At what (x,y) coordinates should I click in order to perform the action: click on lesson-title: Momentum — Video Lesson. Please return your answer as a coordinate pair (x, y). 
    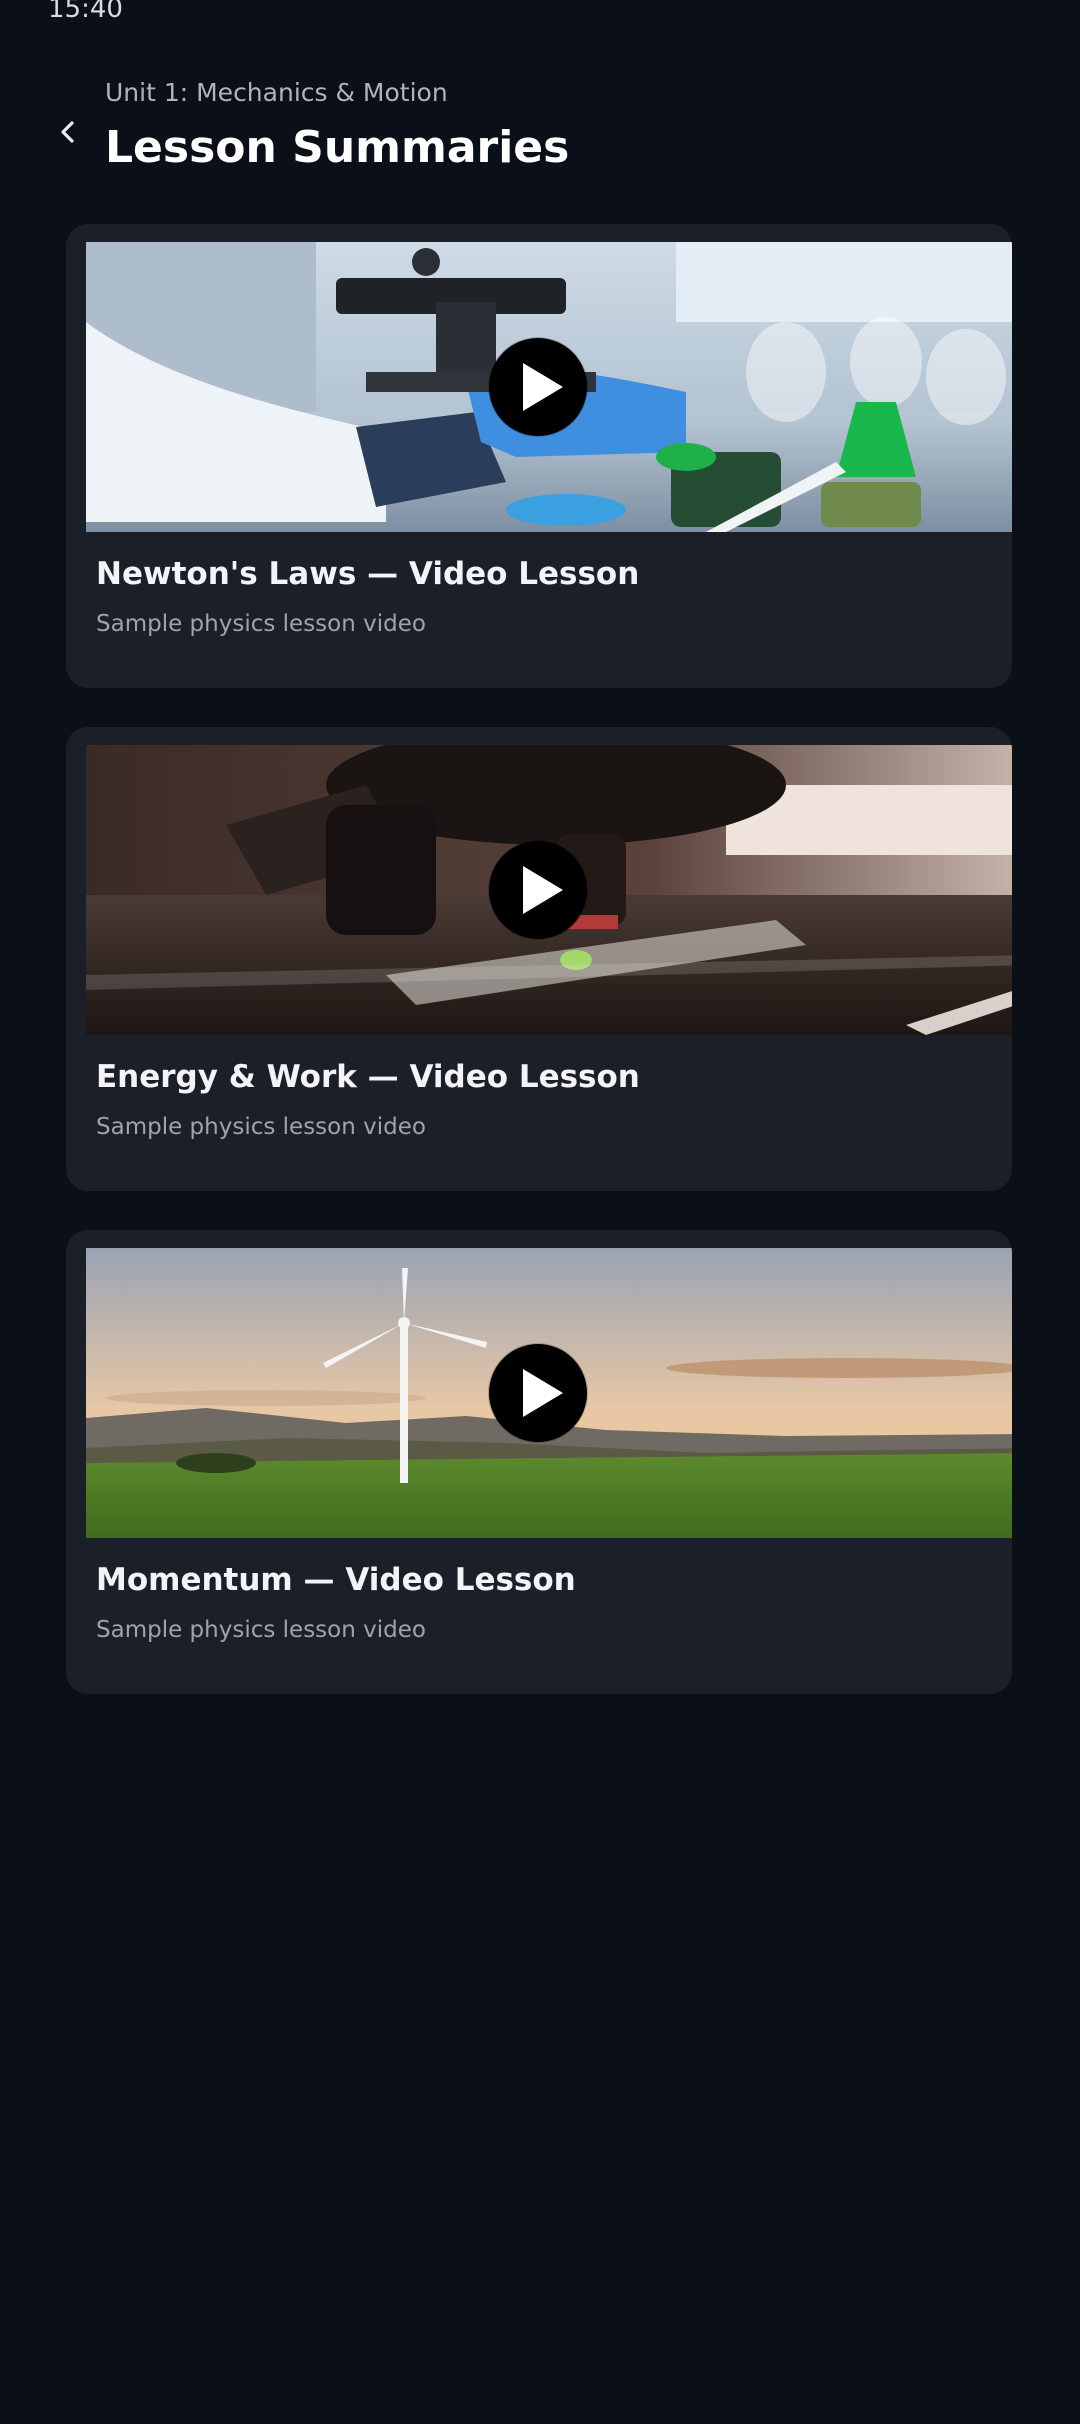
    Looking at the image, I should click on (336, 1580).